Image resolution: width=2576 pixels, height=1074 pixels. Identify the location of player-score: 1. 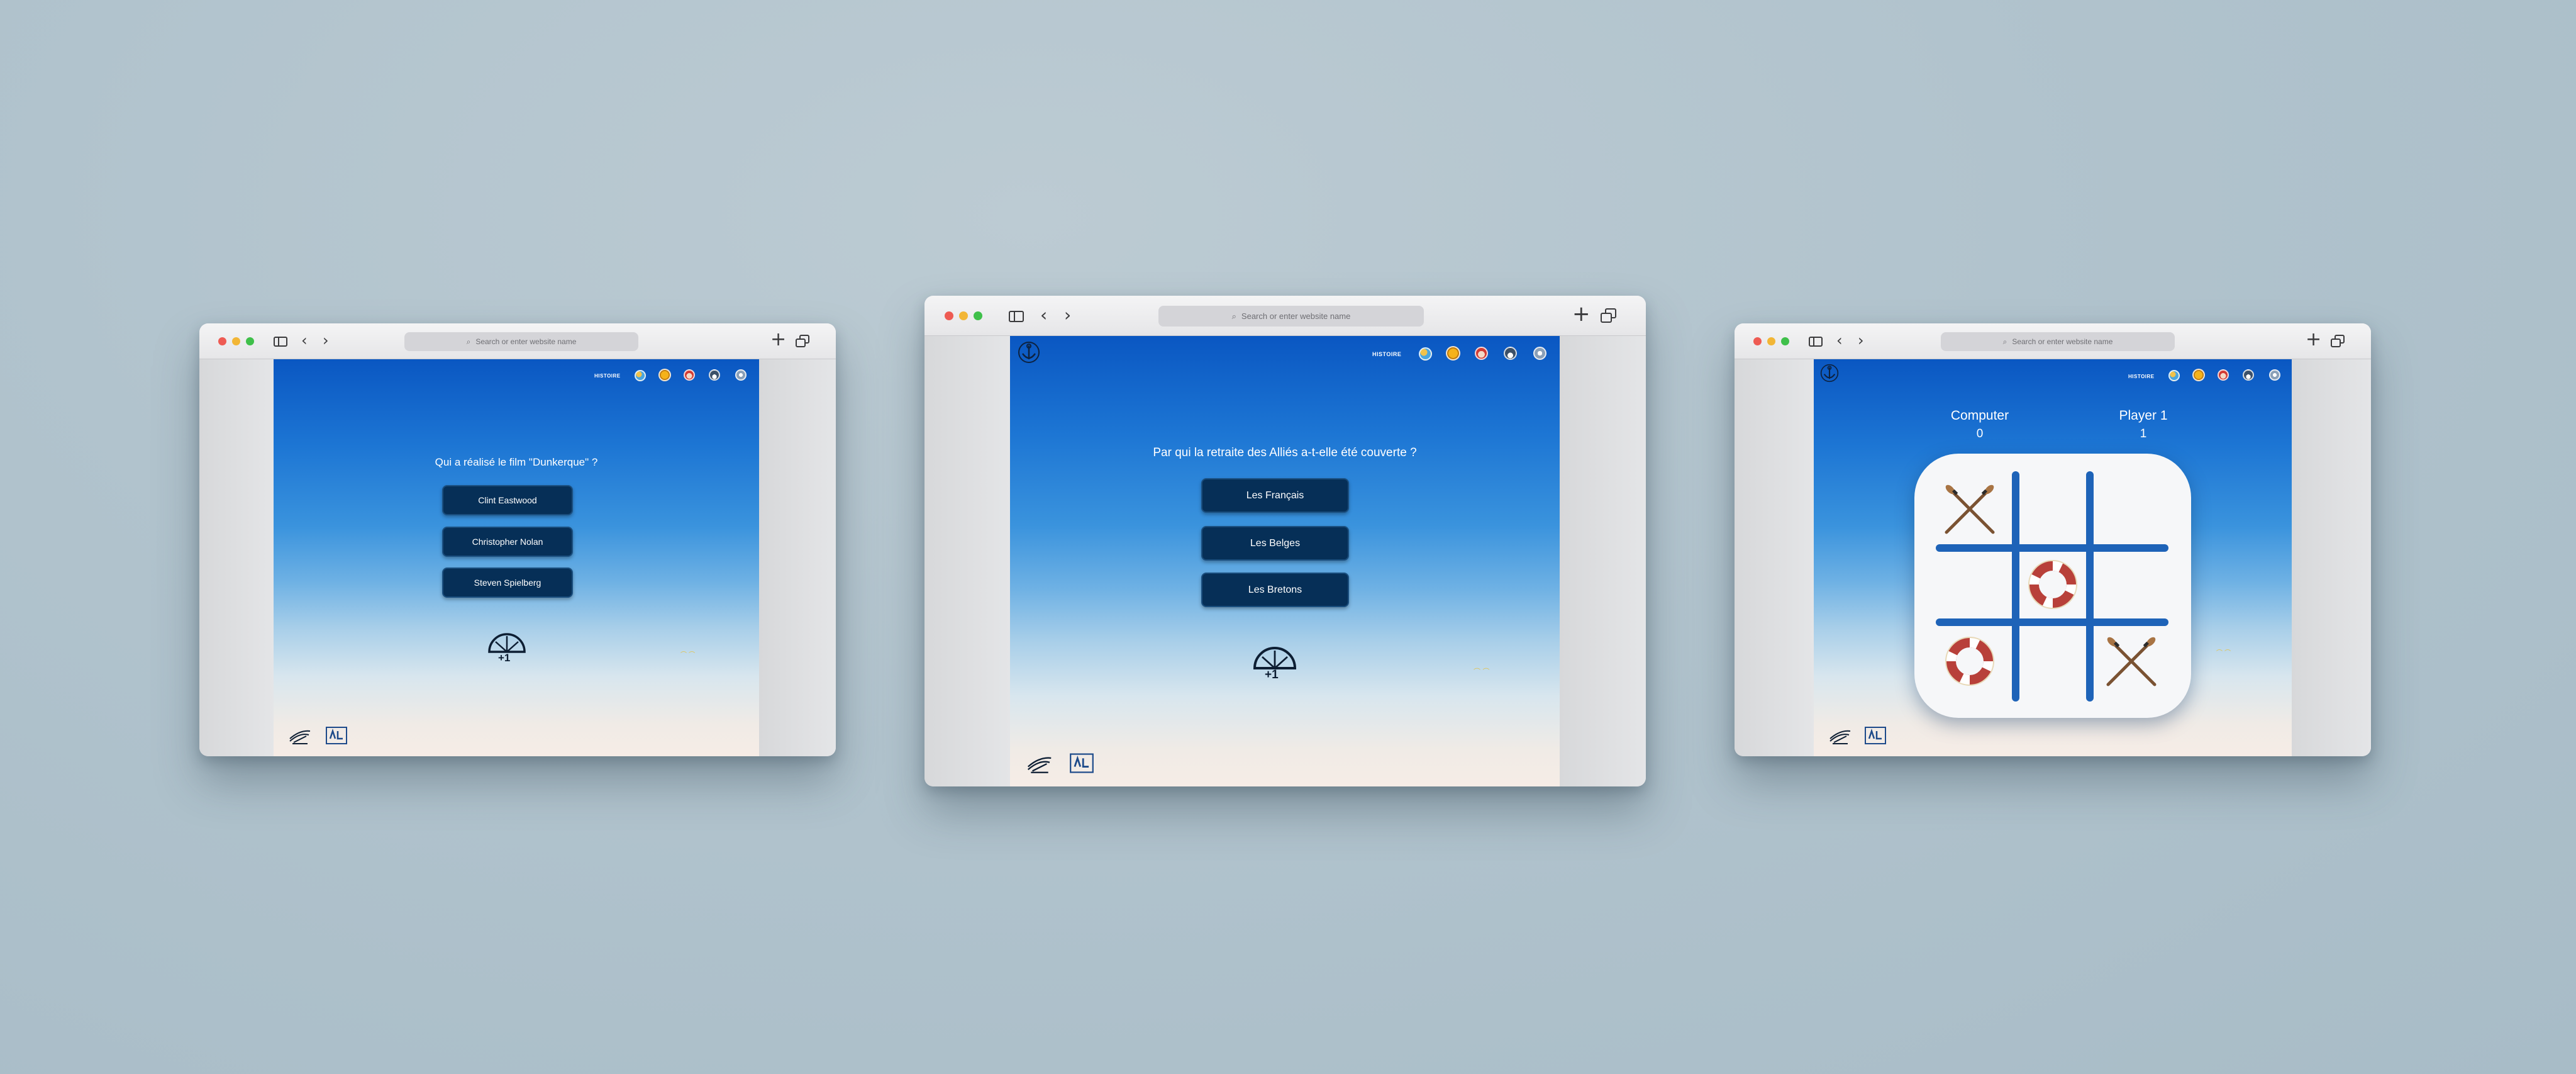
(2143, 433).